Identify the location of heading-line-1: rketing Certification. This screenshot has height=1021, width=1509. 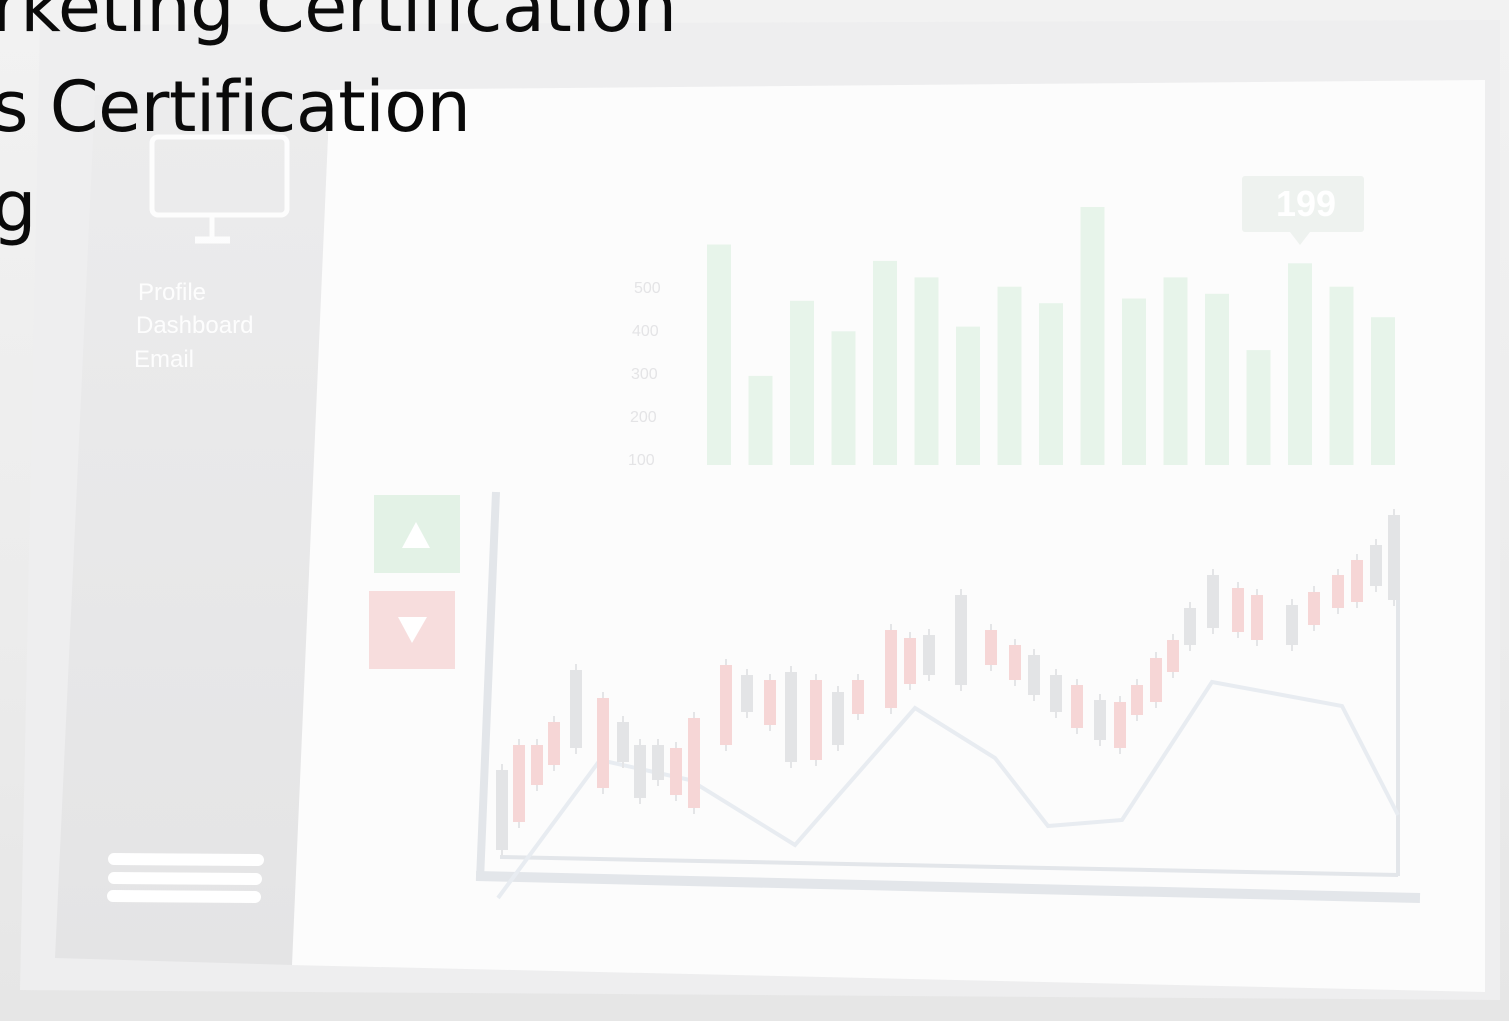
(338, 24).